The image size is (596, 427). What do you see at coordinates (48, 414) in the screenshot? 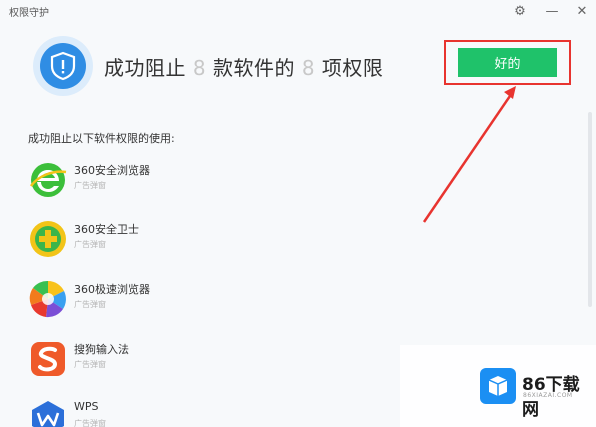
I see `wps-icon` at bounding box center [48, 414].